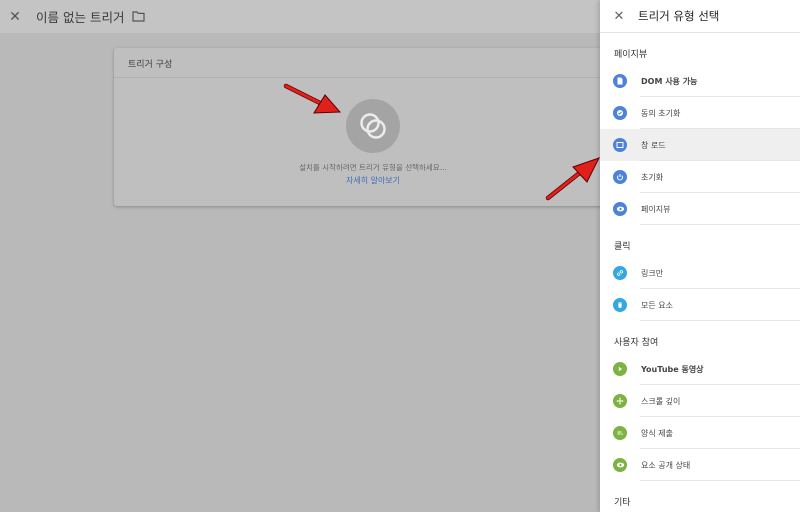  Describe the element at coordinates (700, 113) in the screenshot. I see `trigger-consent-init: 동의 초기화` at that location.